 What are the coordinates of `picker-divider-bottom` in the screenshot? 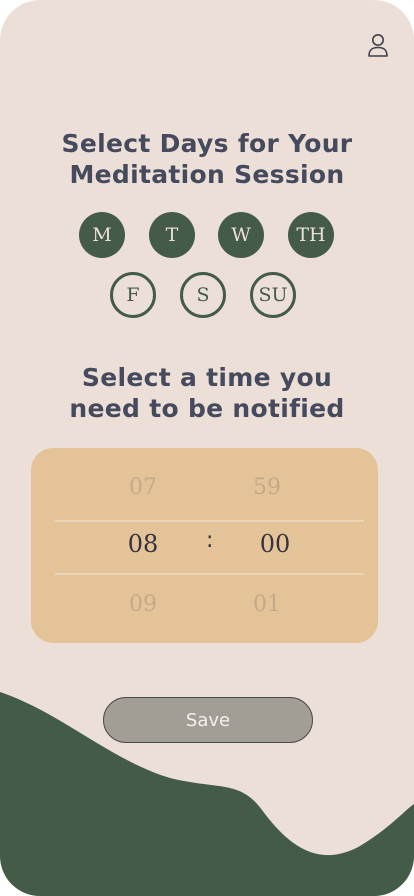 It's located at (209, 574).